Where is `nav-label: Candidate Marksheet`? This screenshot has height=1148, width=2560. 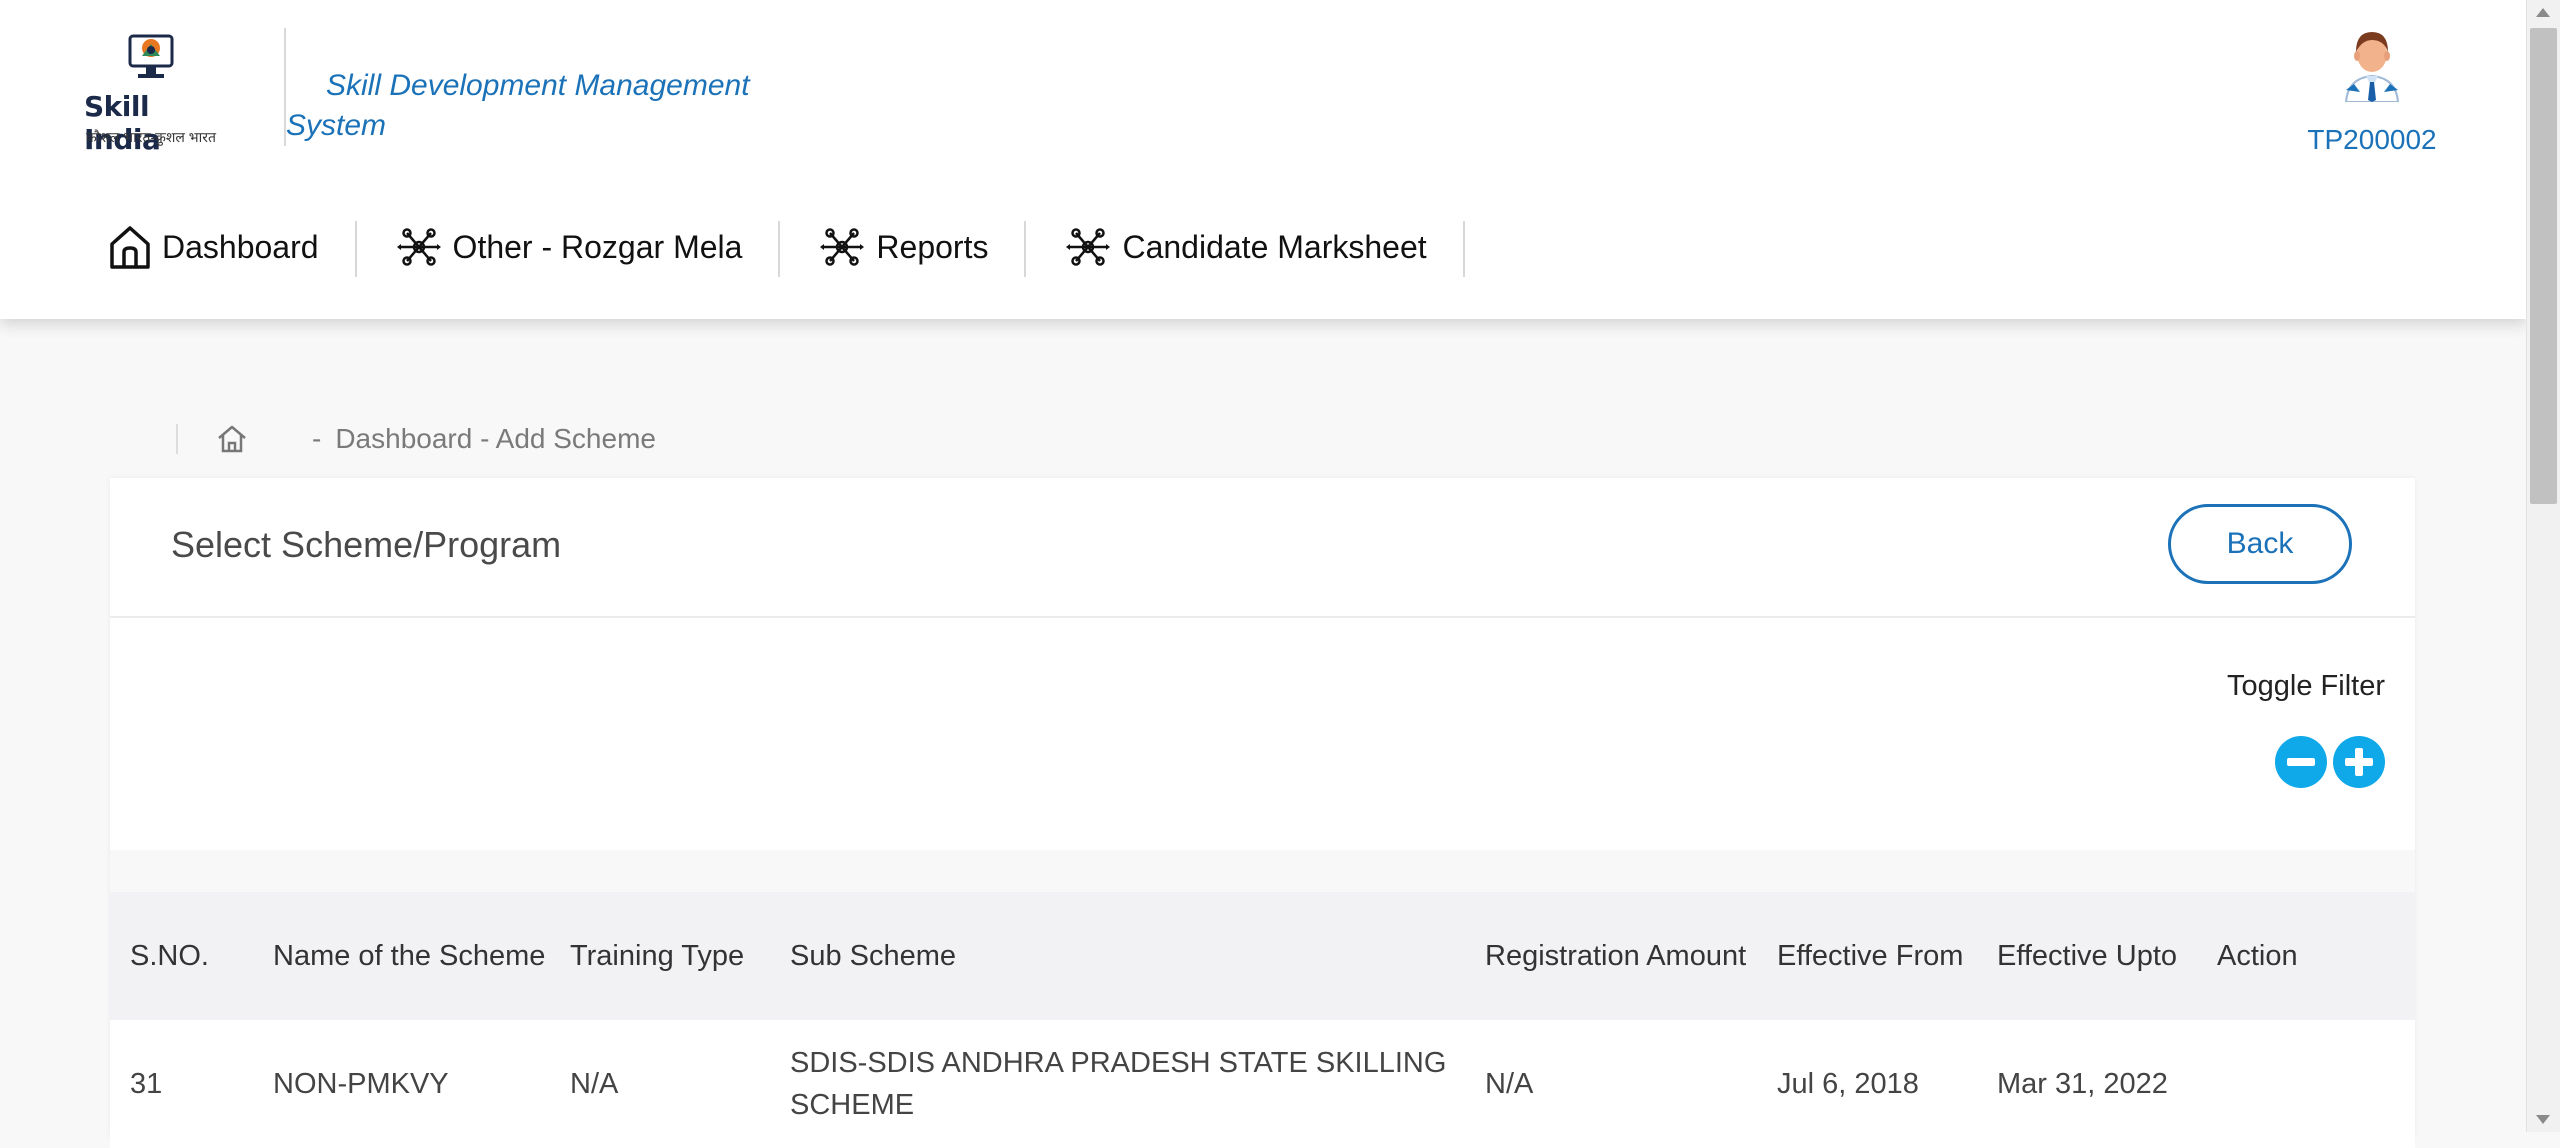
nav-label: Candidate Marksheet is located at coordinates (1274, 246).